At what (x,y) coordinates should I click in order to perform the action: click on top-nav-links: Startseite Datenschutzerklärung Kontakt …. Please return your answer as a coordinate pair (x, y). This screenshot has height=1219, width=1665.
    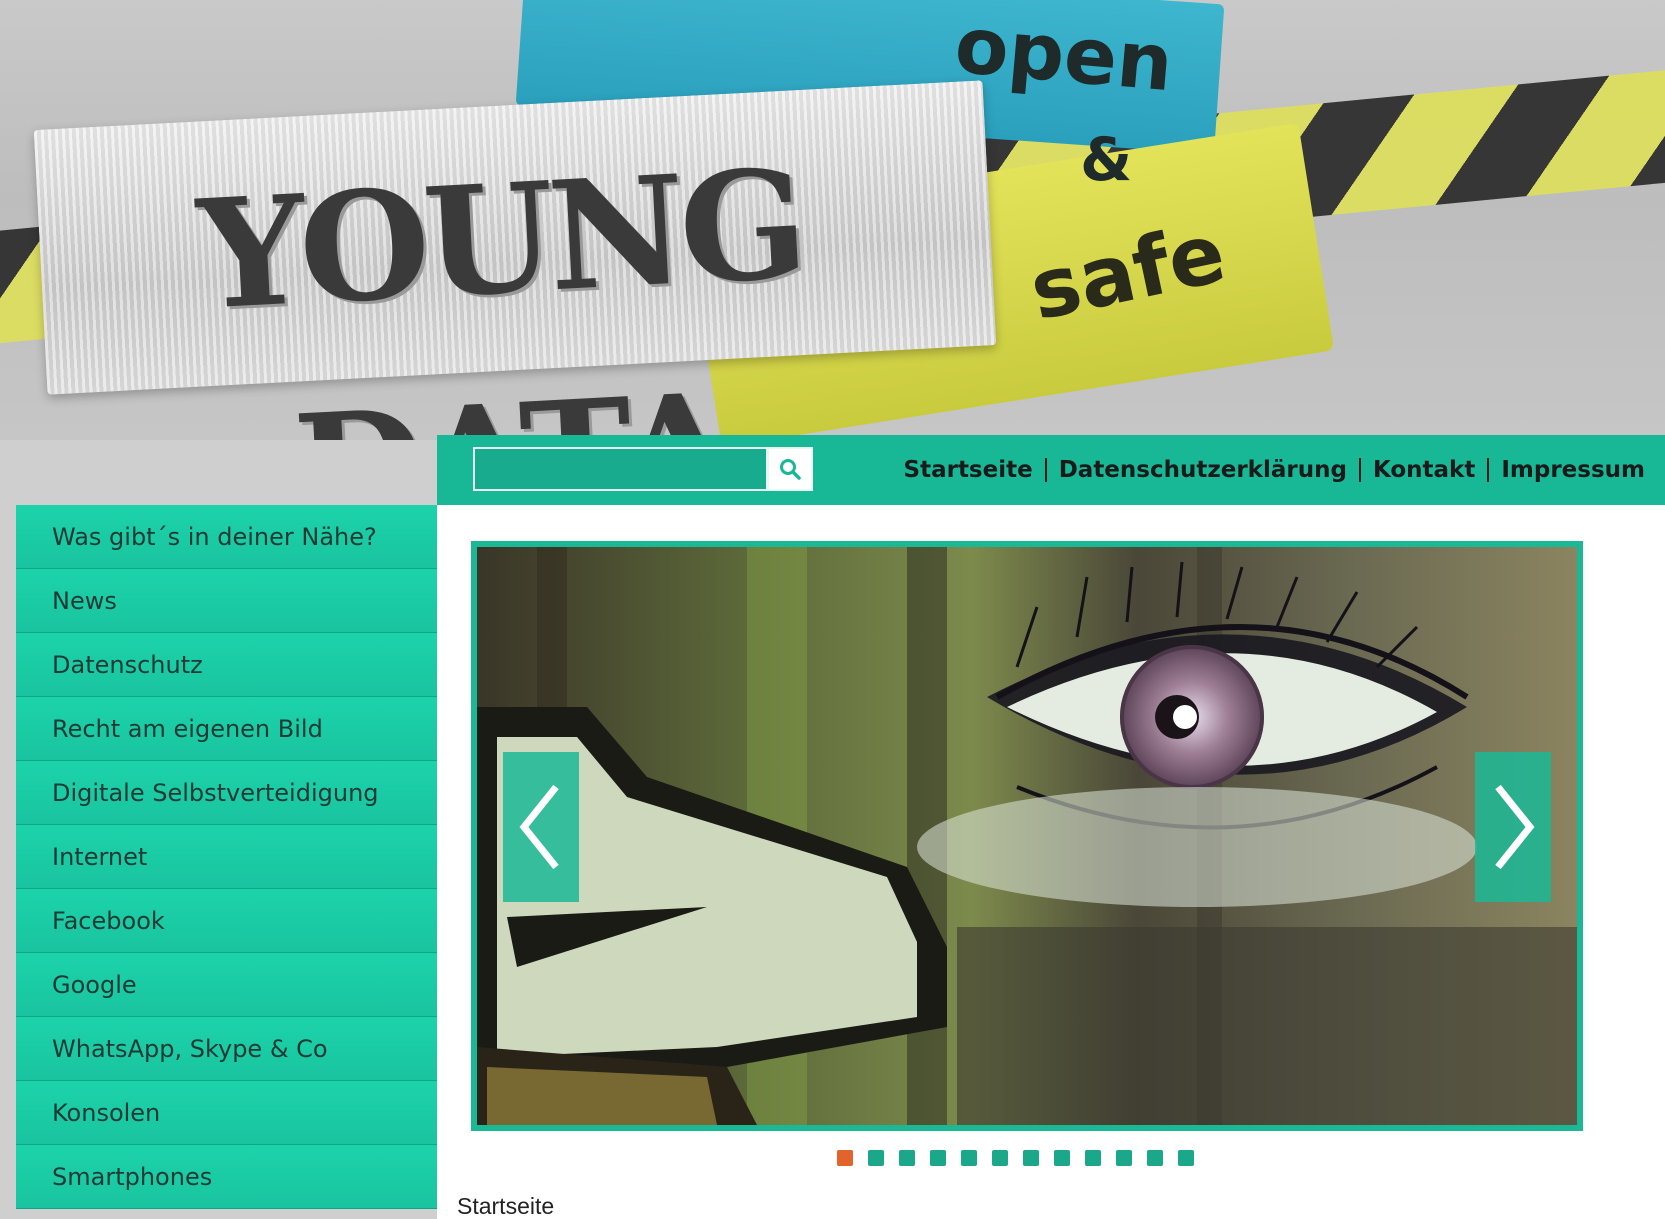
    Looking at the image, I should click on (1274, 470).